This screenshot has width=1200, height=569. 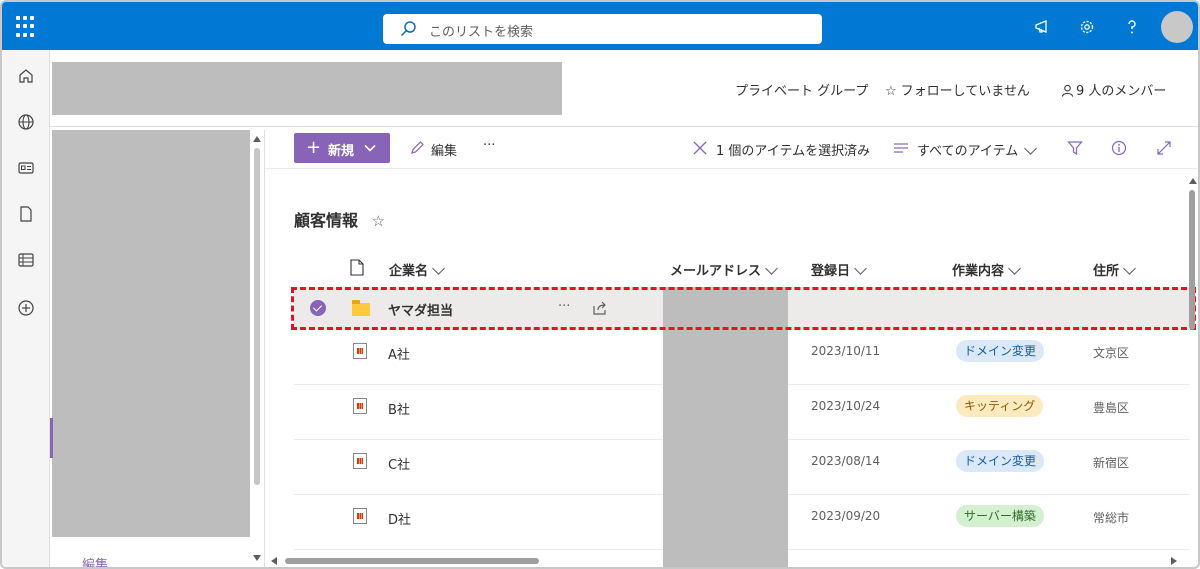 What do you see at coordinates (264, 348) in the screenshot?
I see `nav-divider` at bounding box center [264, 348].